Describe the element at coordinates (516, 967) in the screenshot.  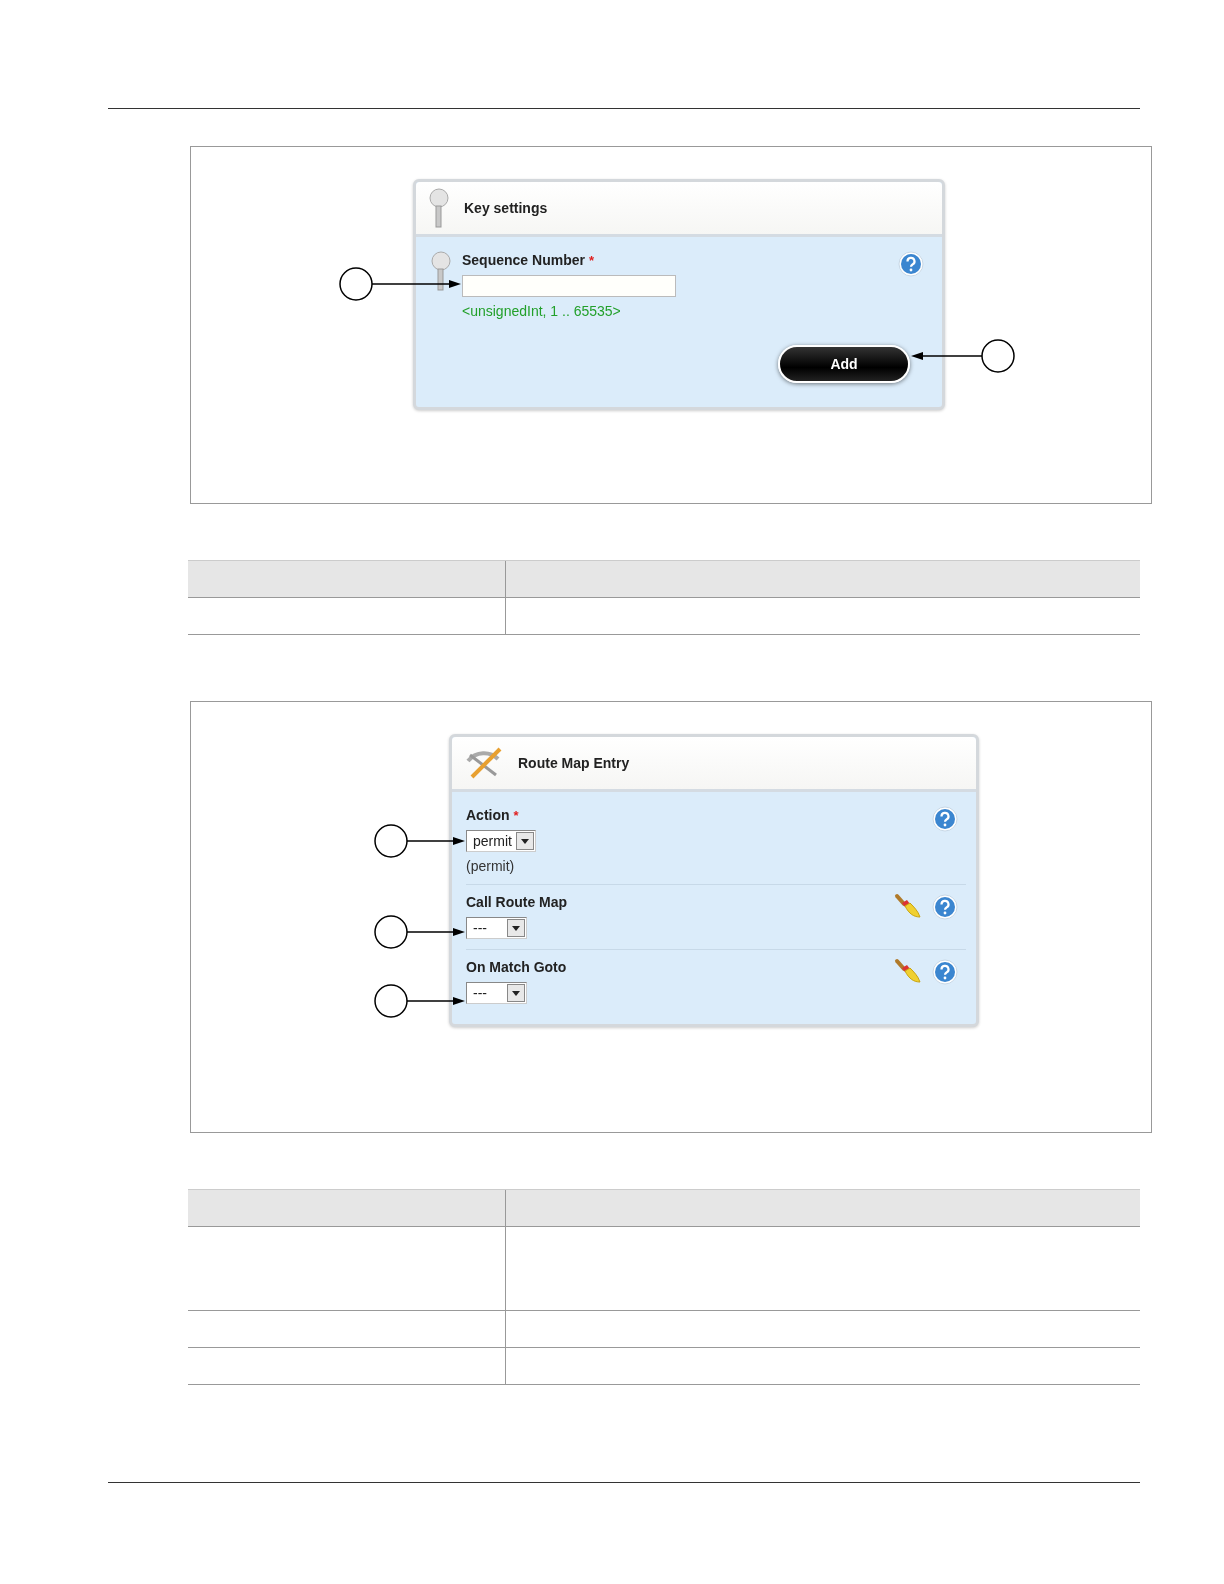
I see `field-label: On Match Goto` at that location.